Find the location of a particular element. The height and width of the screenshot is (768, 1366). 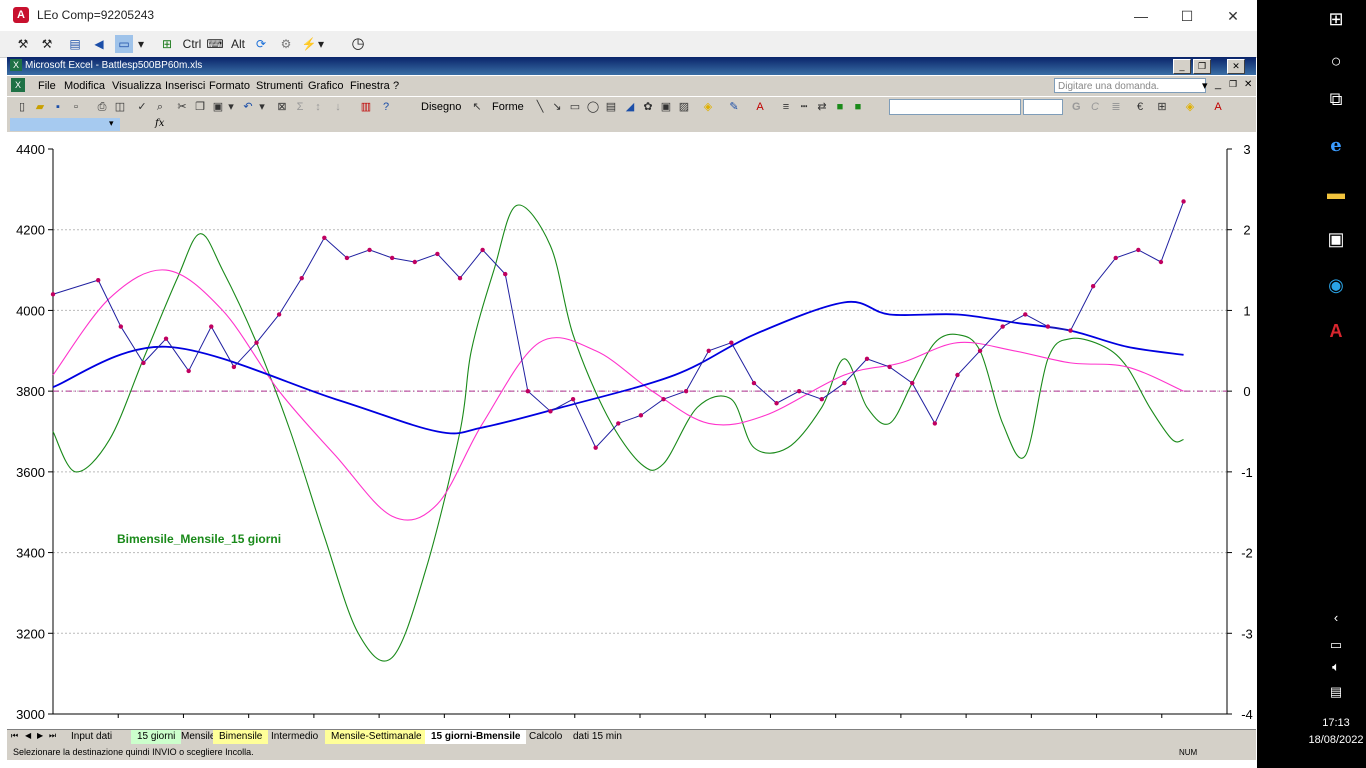

doc-restore-button: ❐ is located at coordinates (1233, 84).